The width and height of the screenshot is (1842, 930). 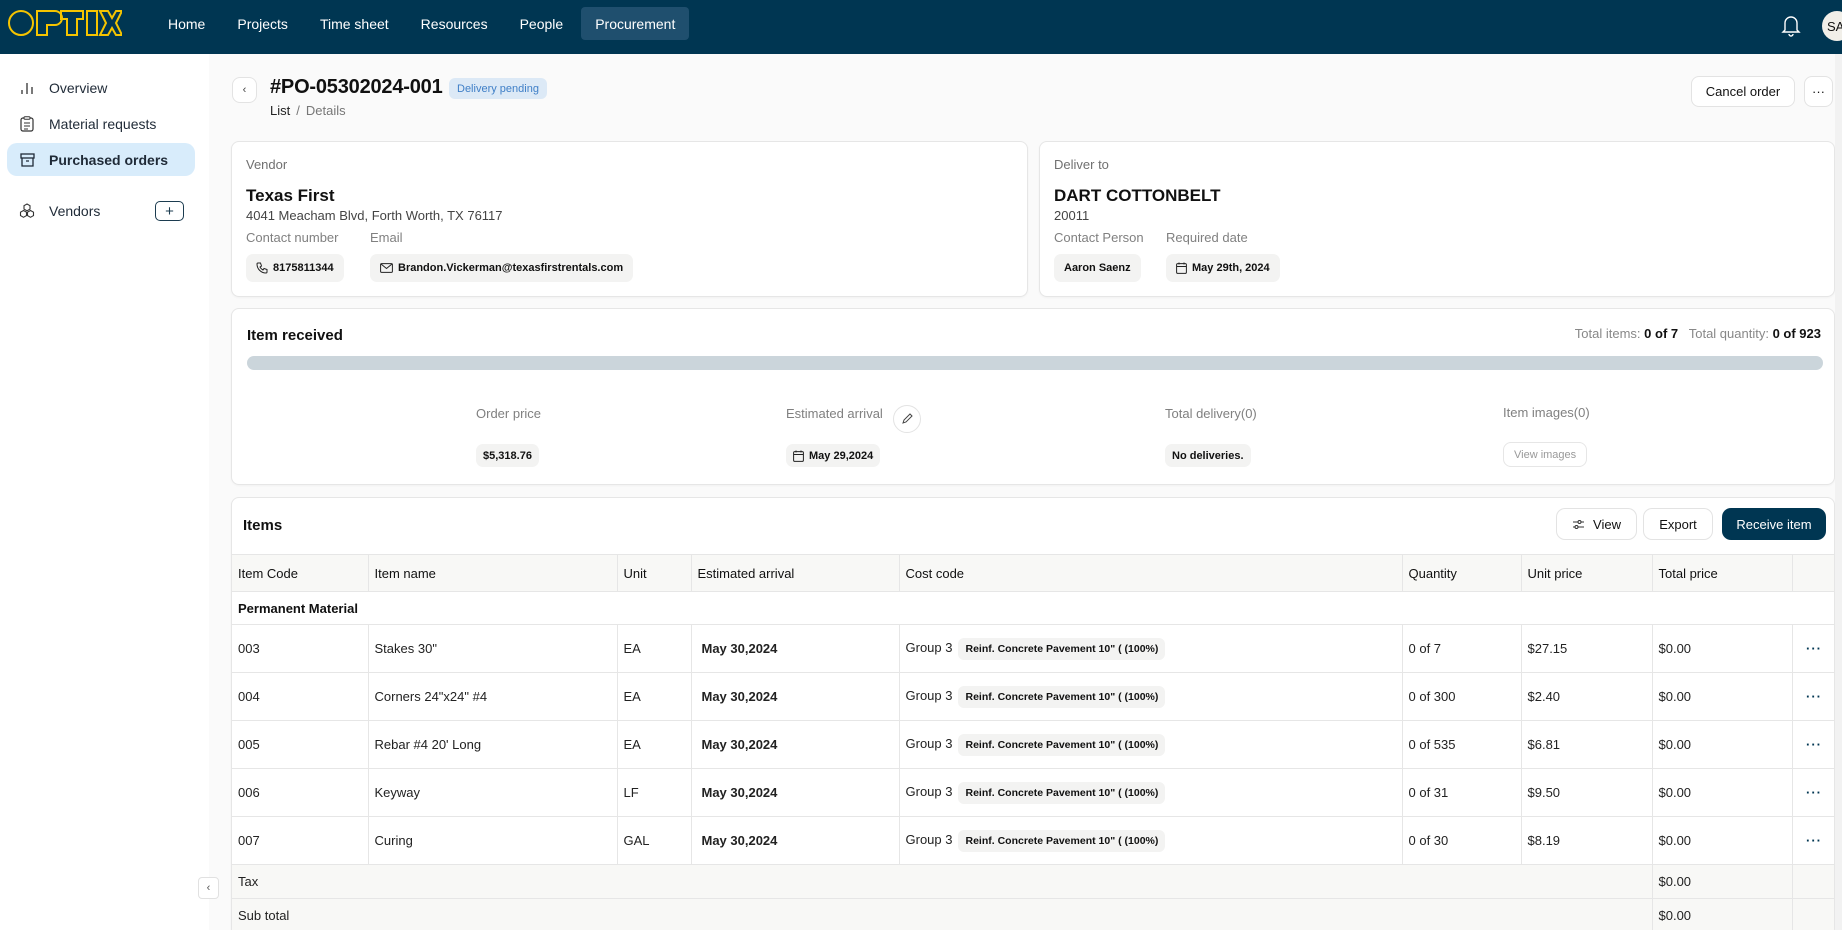 What do you see at coordinates (295, 335) in the screenshot?
I see `item-received-title: Item received` at bounding box center [295, 335].